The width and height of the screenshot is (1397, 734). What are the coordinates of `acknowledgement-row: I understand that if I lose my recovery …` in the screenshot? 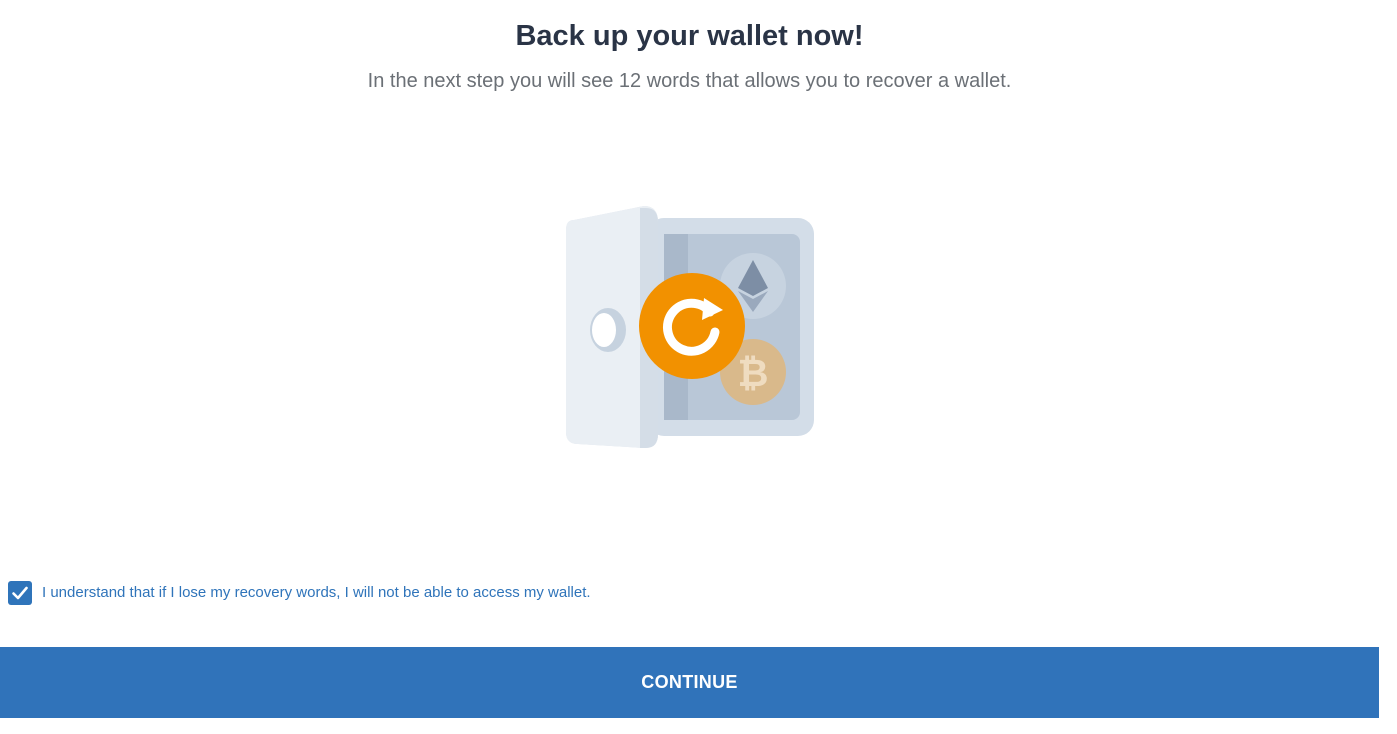 It's located at (299, 593).